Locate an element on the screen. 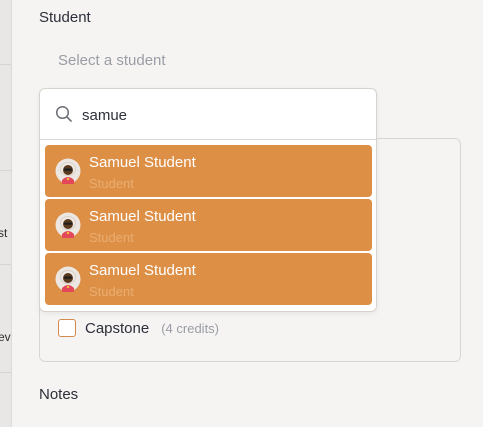 The image size is (483, 427). notes-label: Notes is located at coordinates (59, 394).